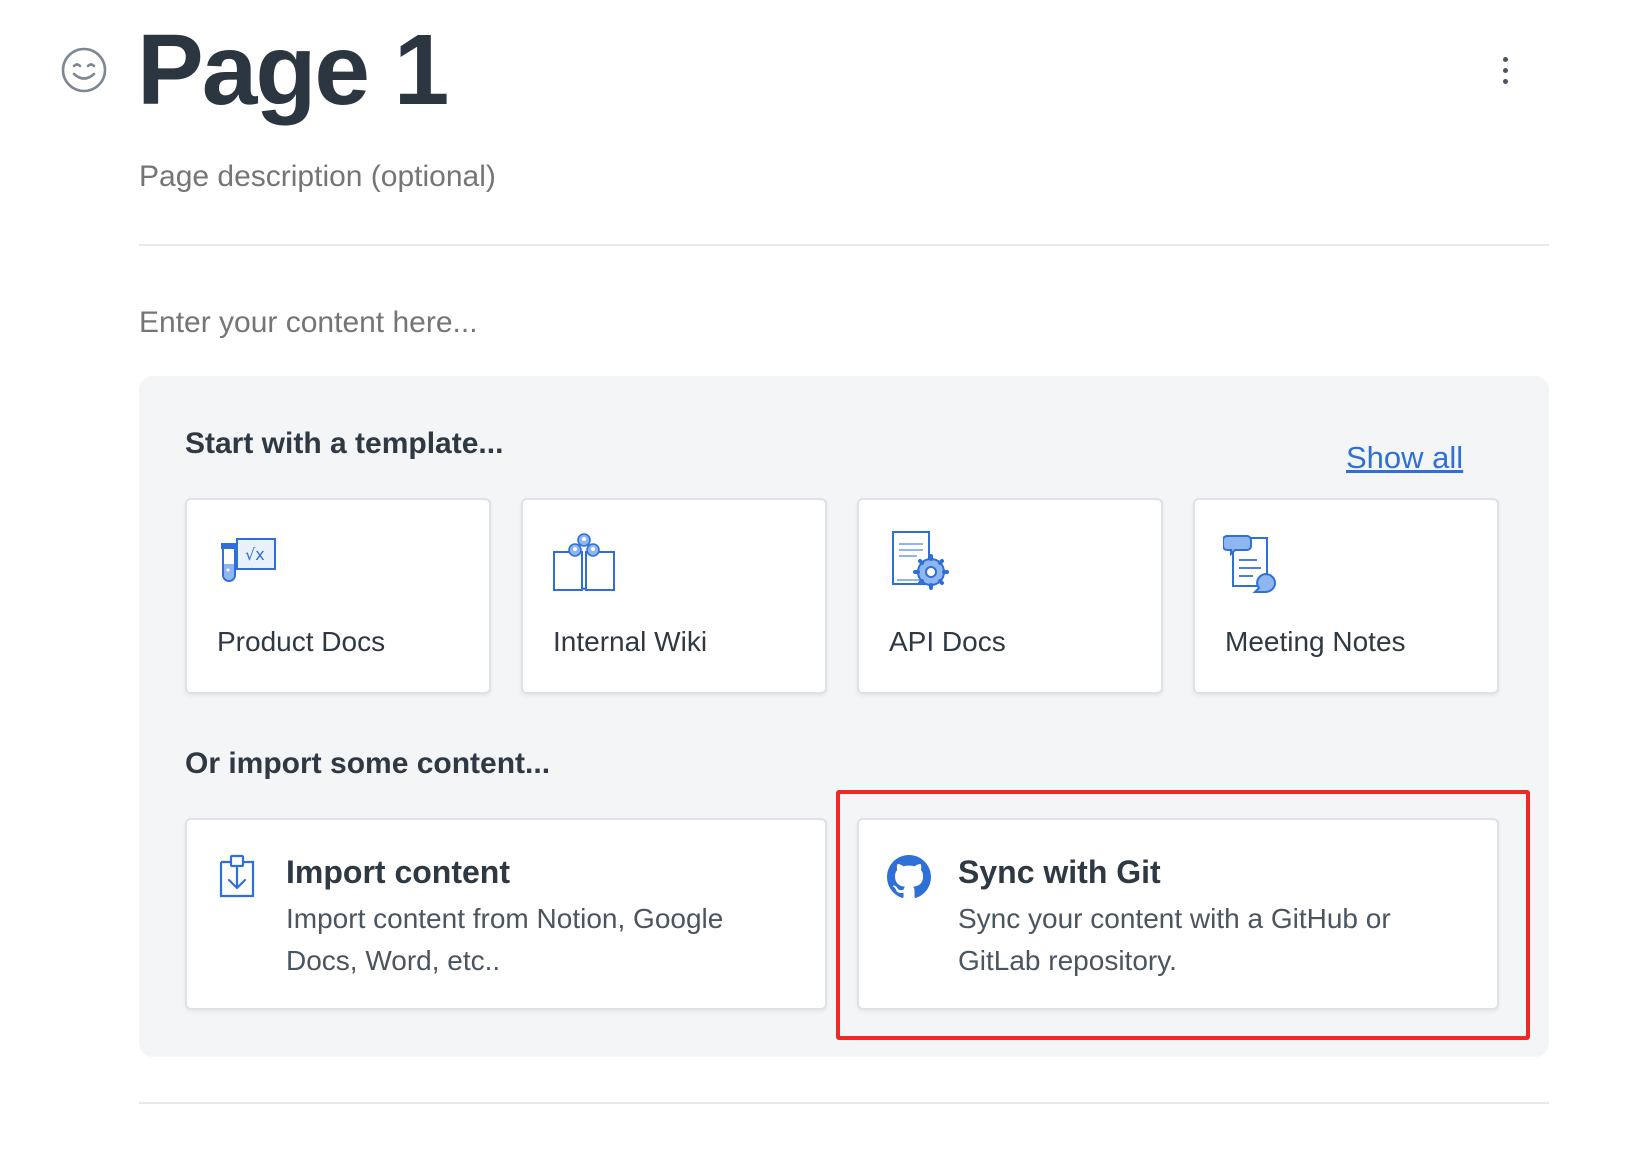  I want to click on import-card-title: Import content, so click(398, 872).